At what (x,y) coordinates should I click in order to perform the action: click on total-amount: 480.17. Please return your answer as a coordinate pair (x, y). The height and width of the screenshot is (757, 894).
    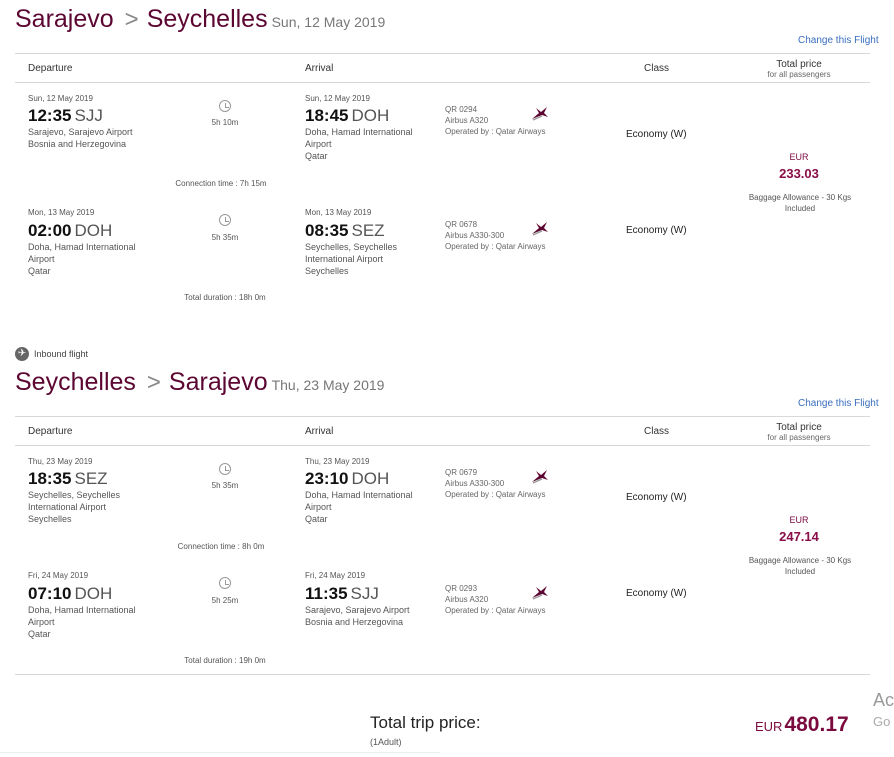
    Looking at the image, I should click on (816, 724).